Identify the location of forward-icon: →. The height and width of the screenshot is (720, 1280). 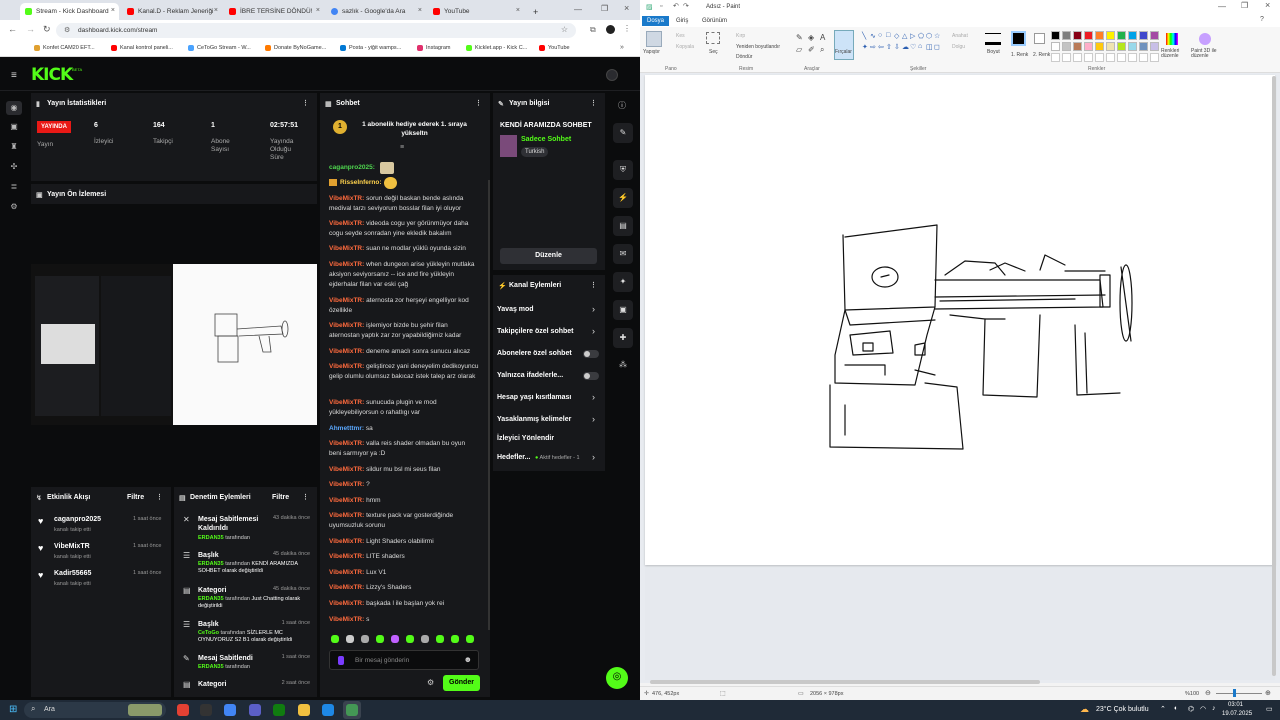
(30, 29).